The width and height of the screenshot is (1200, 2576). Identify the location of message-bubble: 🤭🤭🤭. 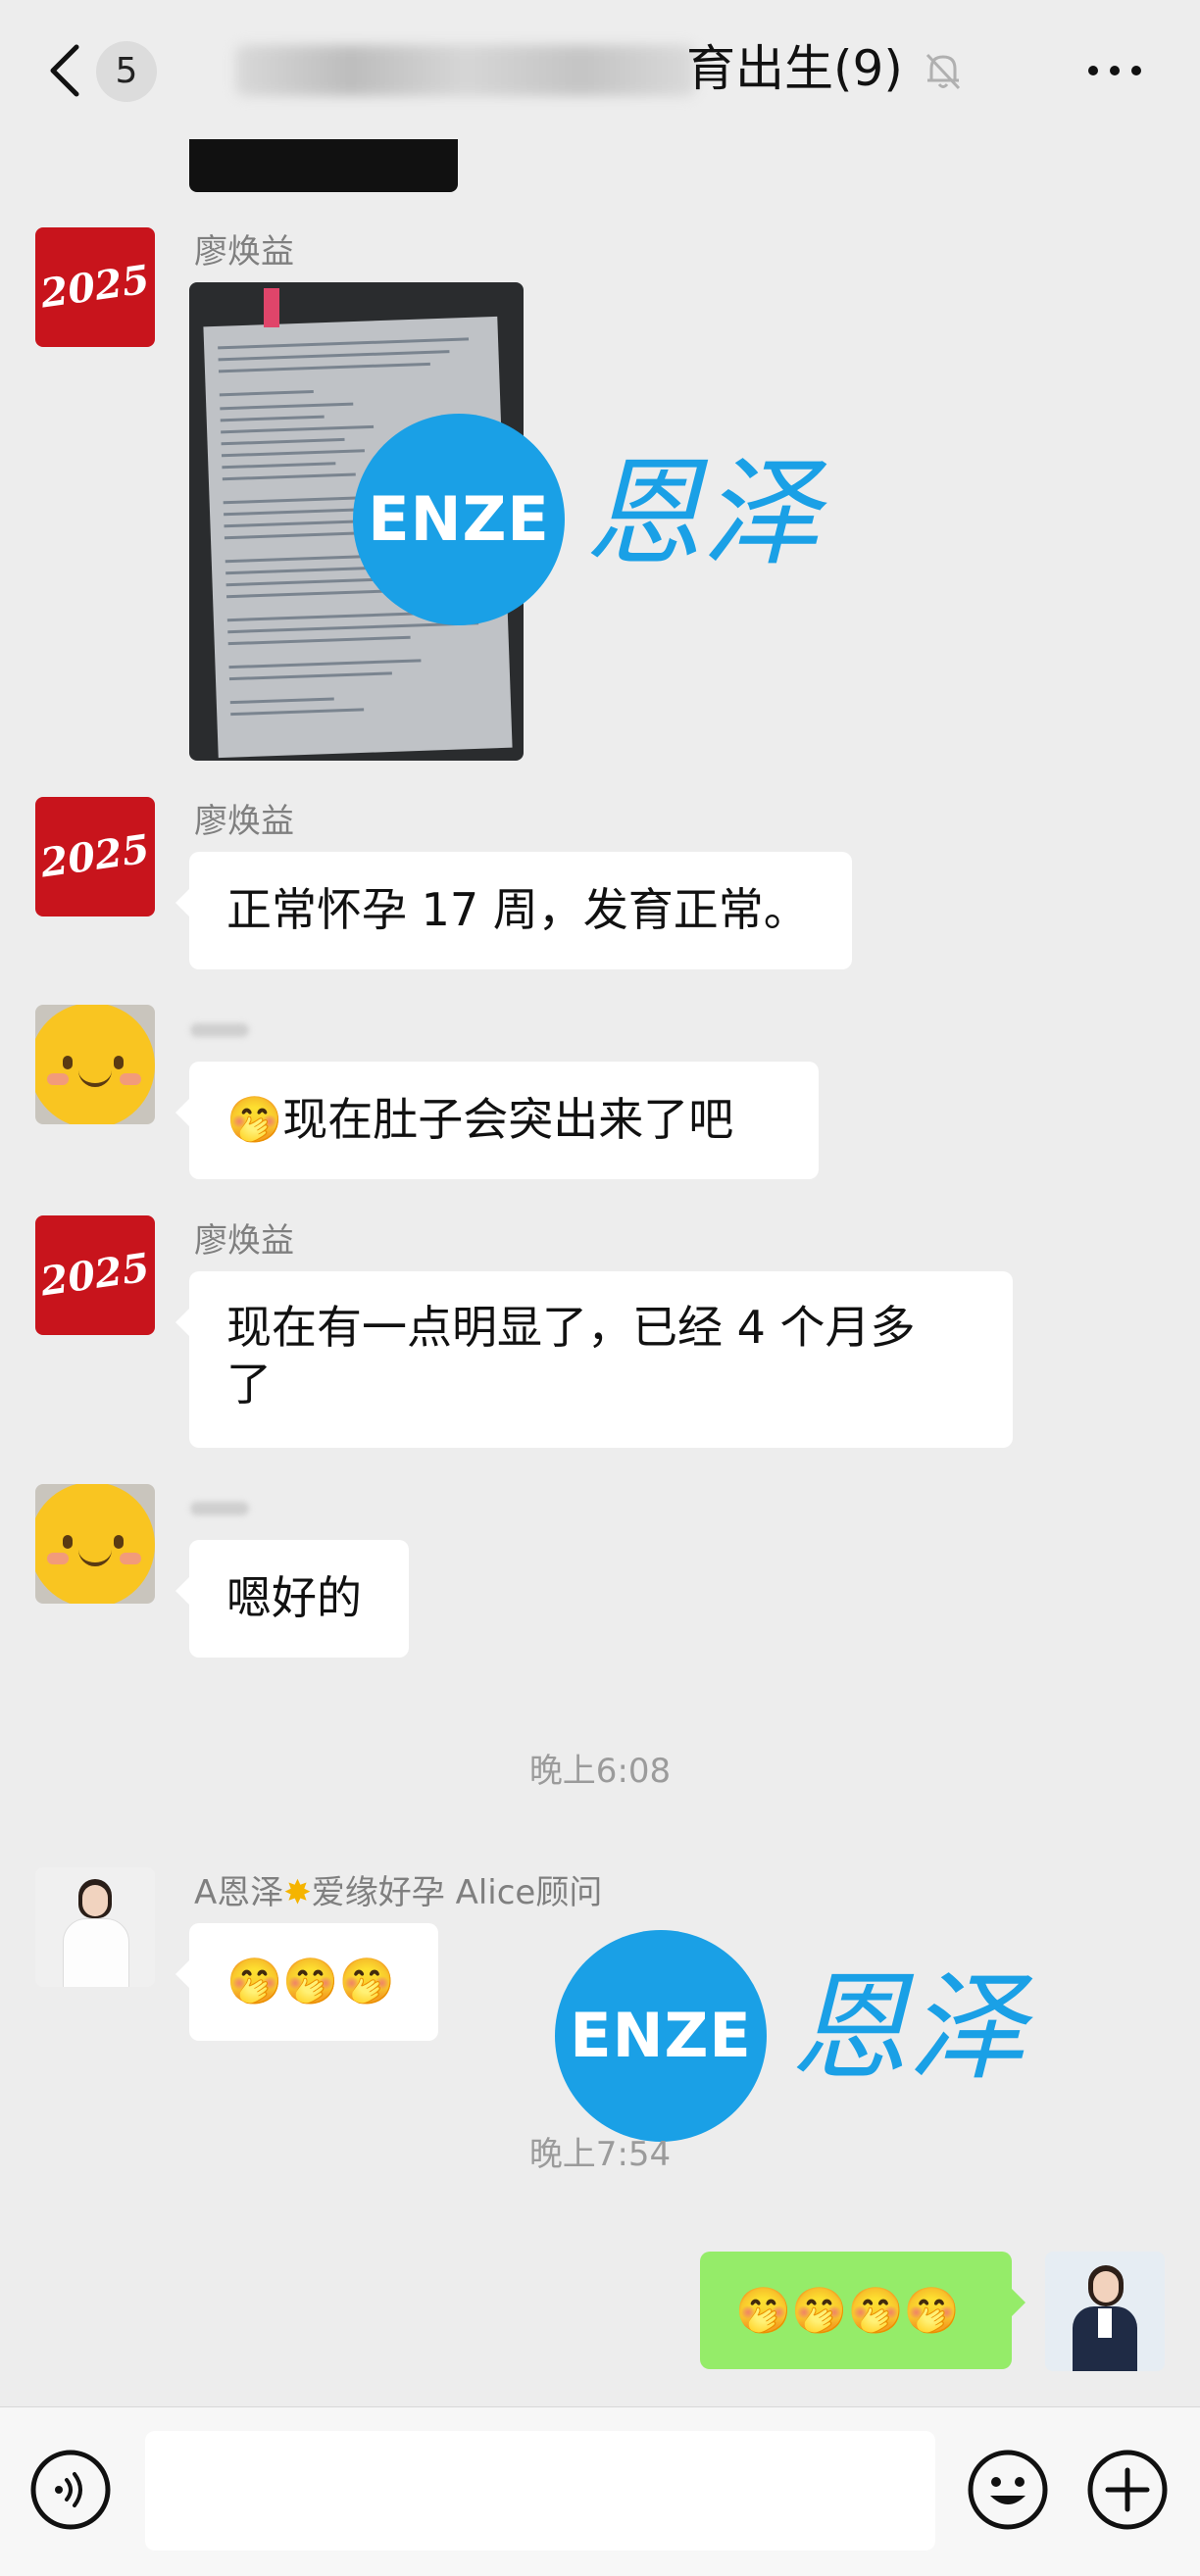
(306, 1982).